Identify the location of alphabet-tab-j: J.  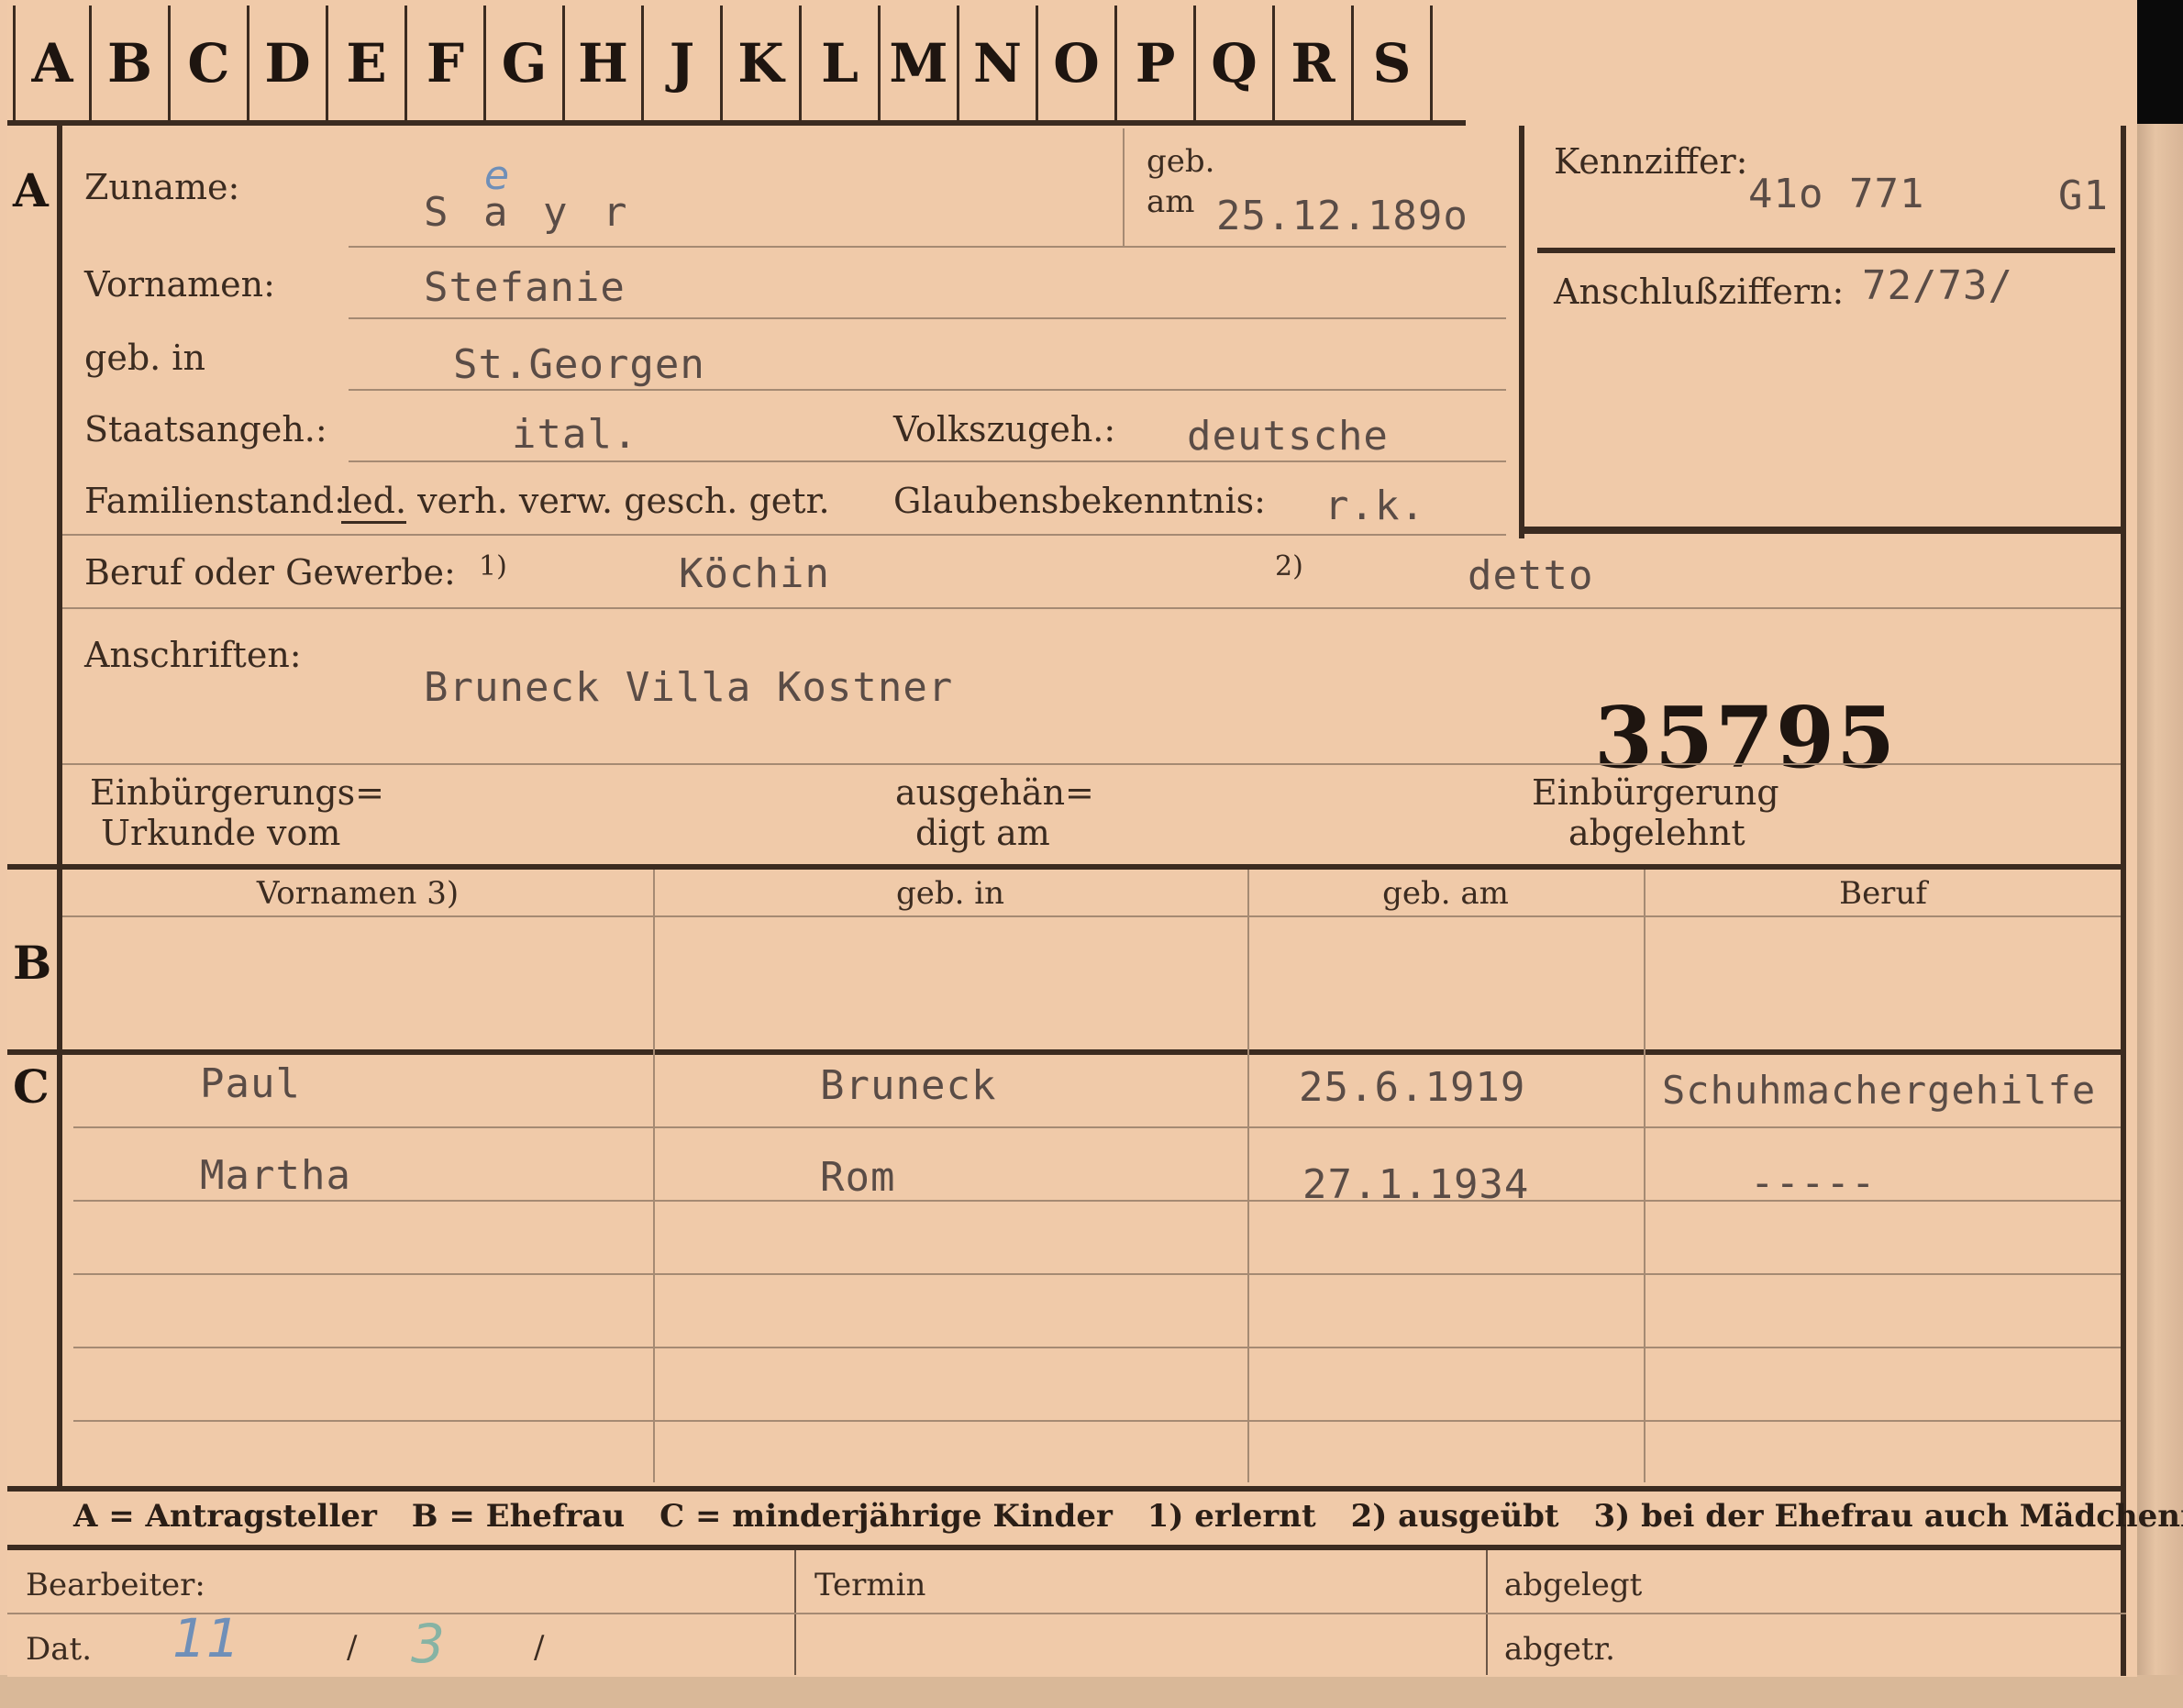
(683, 63).